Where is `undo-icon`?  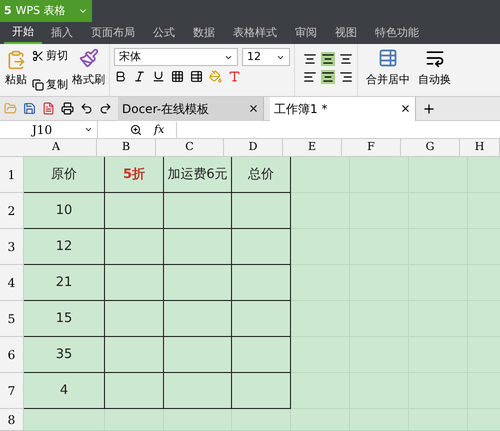 undo-icon is located at coordinates (86, 109).